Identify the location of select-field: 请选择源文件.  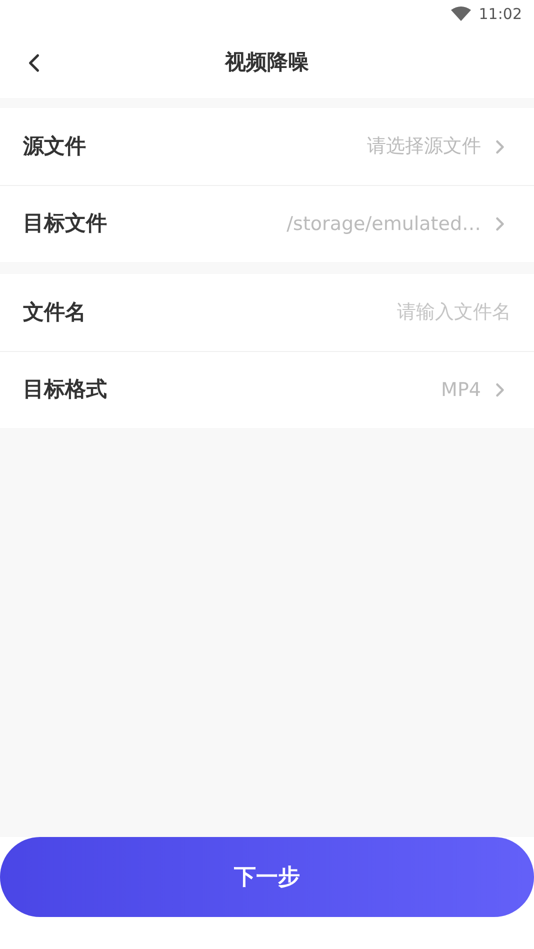
(439, 146).